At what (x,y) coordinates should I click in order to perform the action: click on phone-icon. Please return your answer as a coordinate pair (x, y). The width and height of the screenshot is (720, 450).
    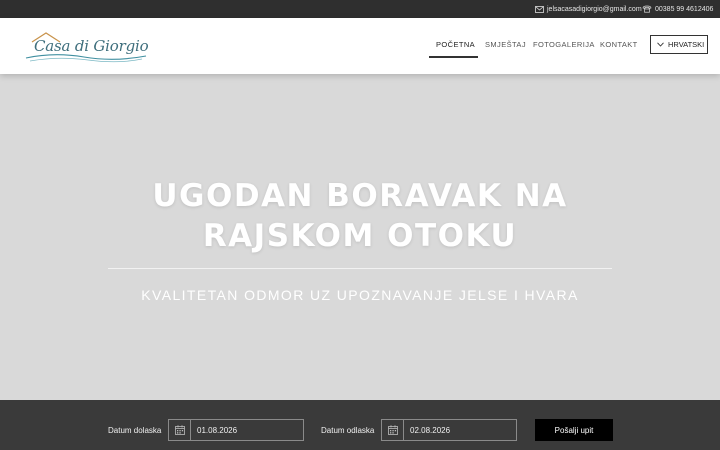
    Looking at the image, I should click on (647, 9).